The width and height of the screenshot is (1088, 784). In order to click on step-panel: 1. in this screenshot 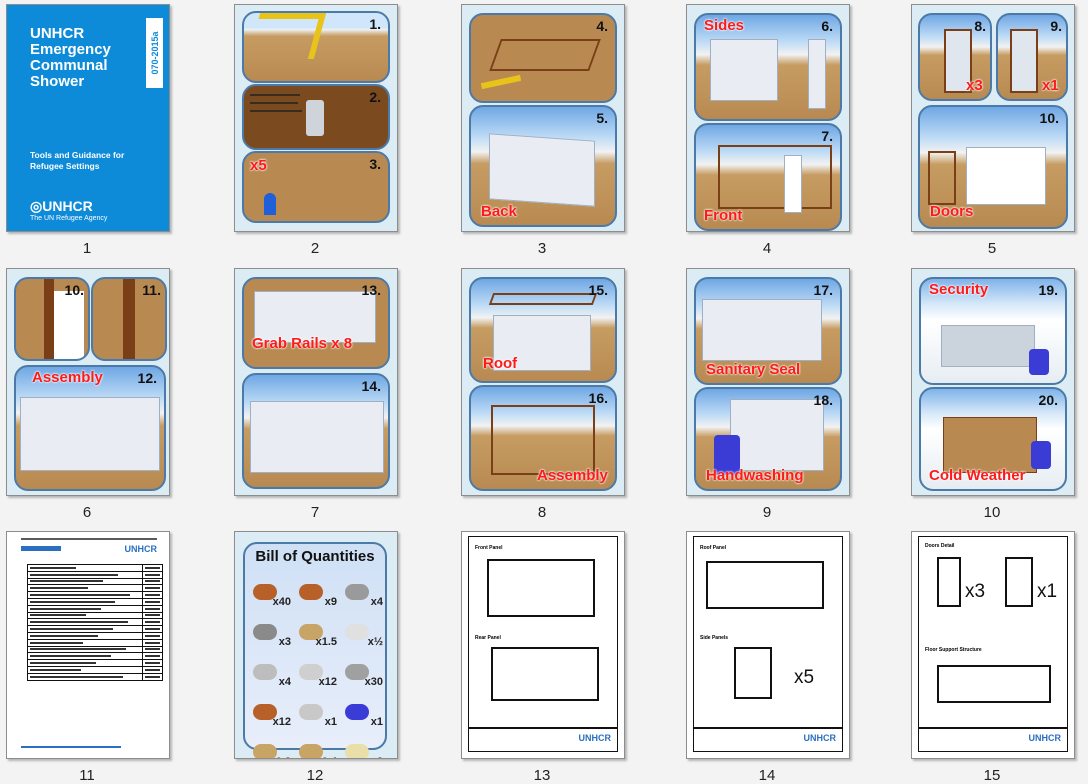, I will do `click(316, 47)`.